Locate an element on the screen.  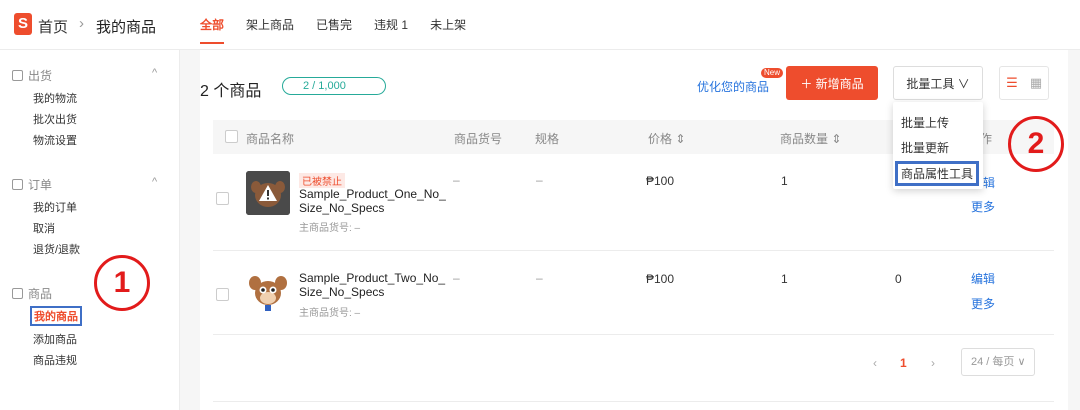
sidebar-section-label: 出货 is located at coordinates (40, 76).